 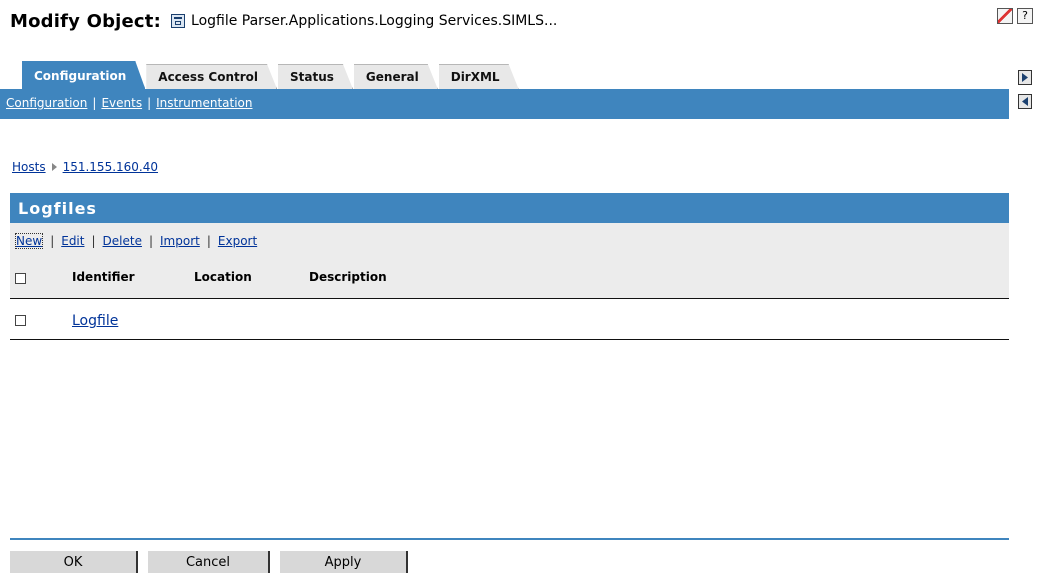 What do you see at coordinates (54, 167) in the screenshot?
I see `breadcrumb-arrow-icon` at bounding box center [54, 167].